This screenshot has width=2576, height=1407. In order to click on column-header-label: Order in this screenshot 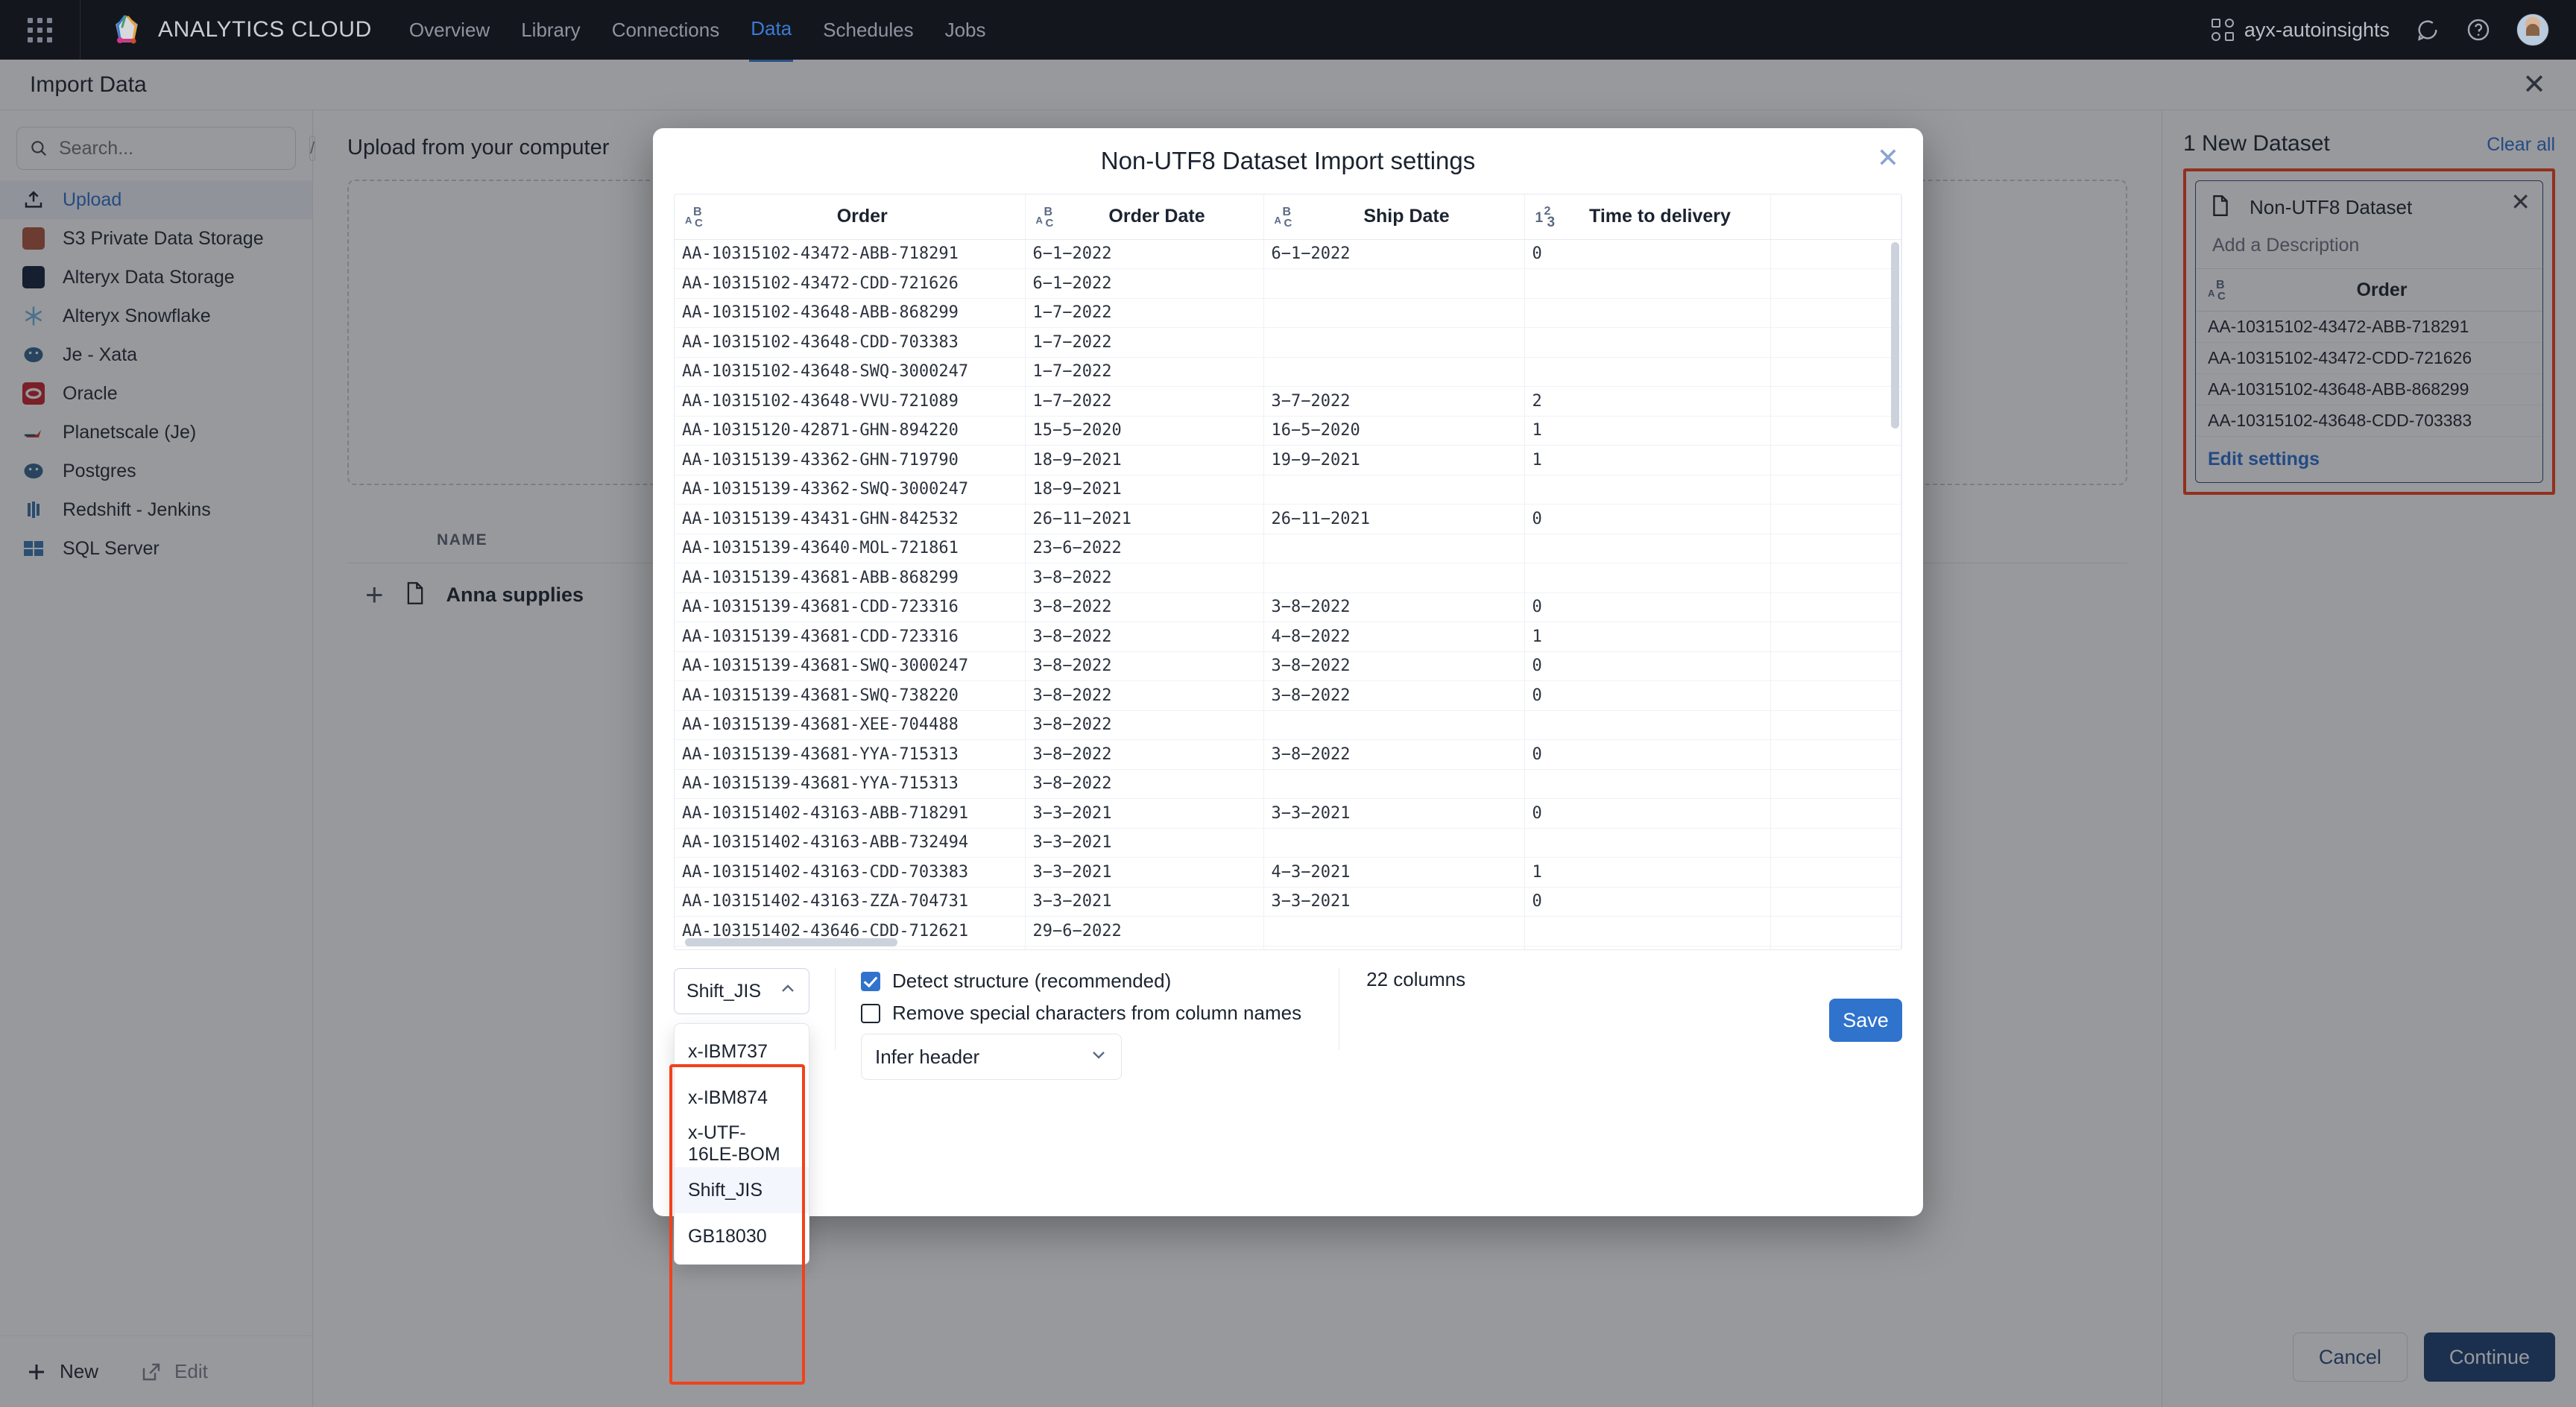, I will do `click(862, 216)`.